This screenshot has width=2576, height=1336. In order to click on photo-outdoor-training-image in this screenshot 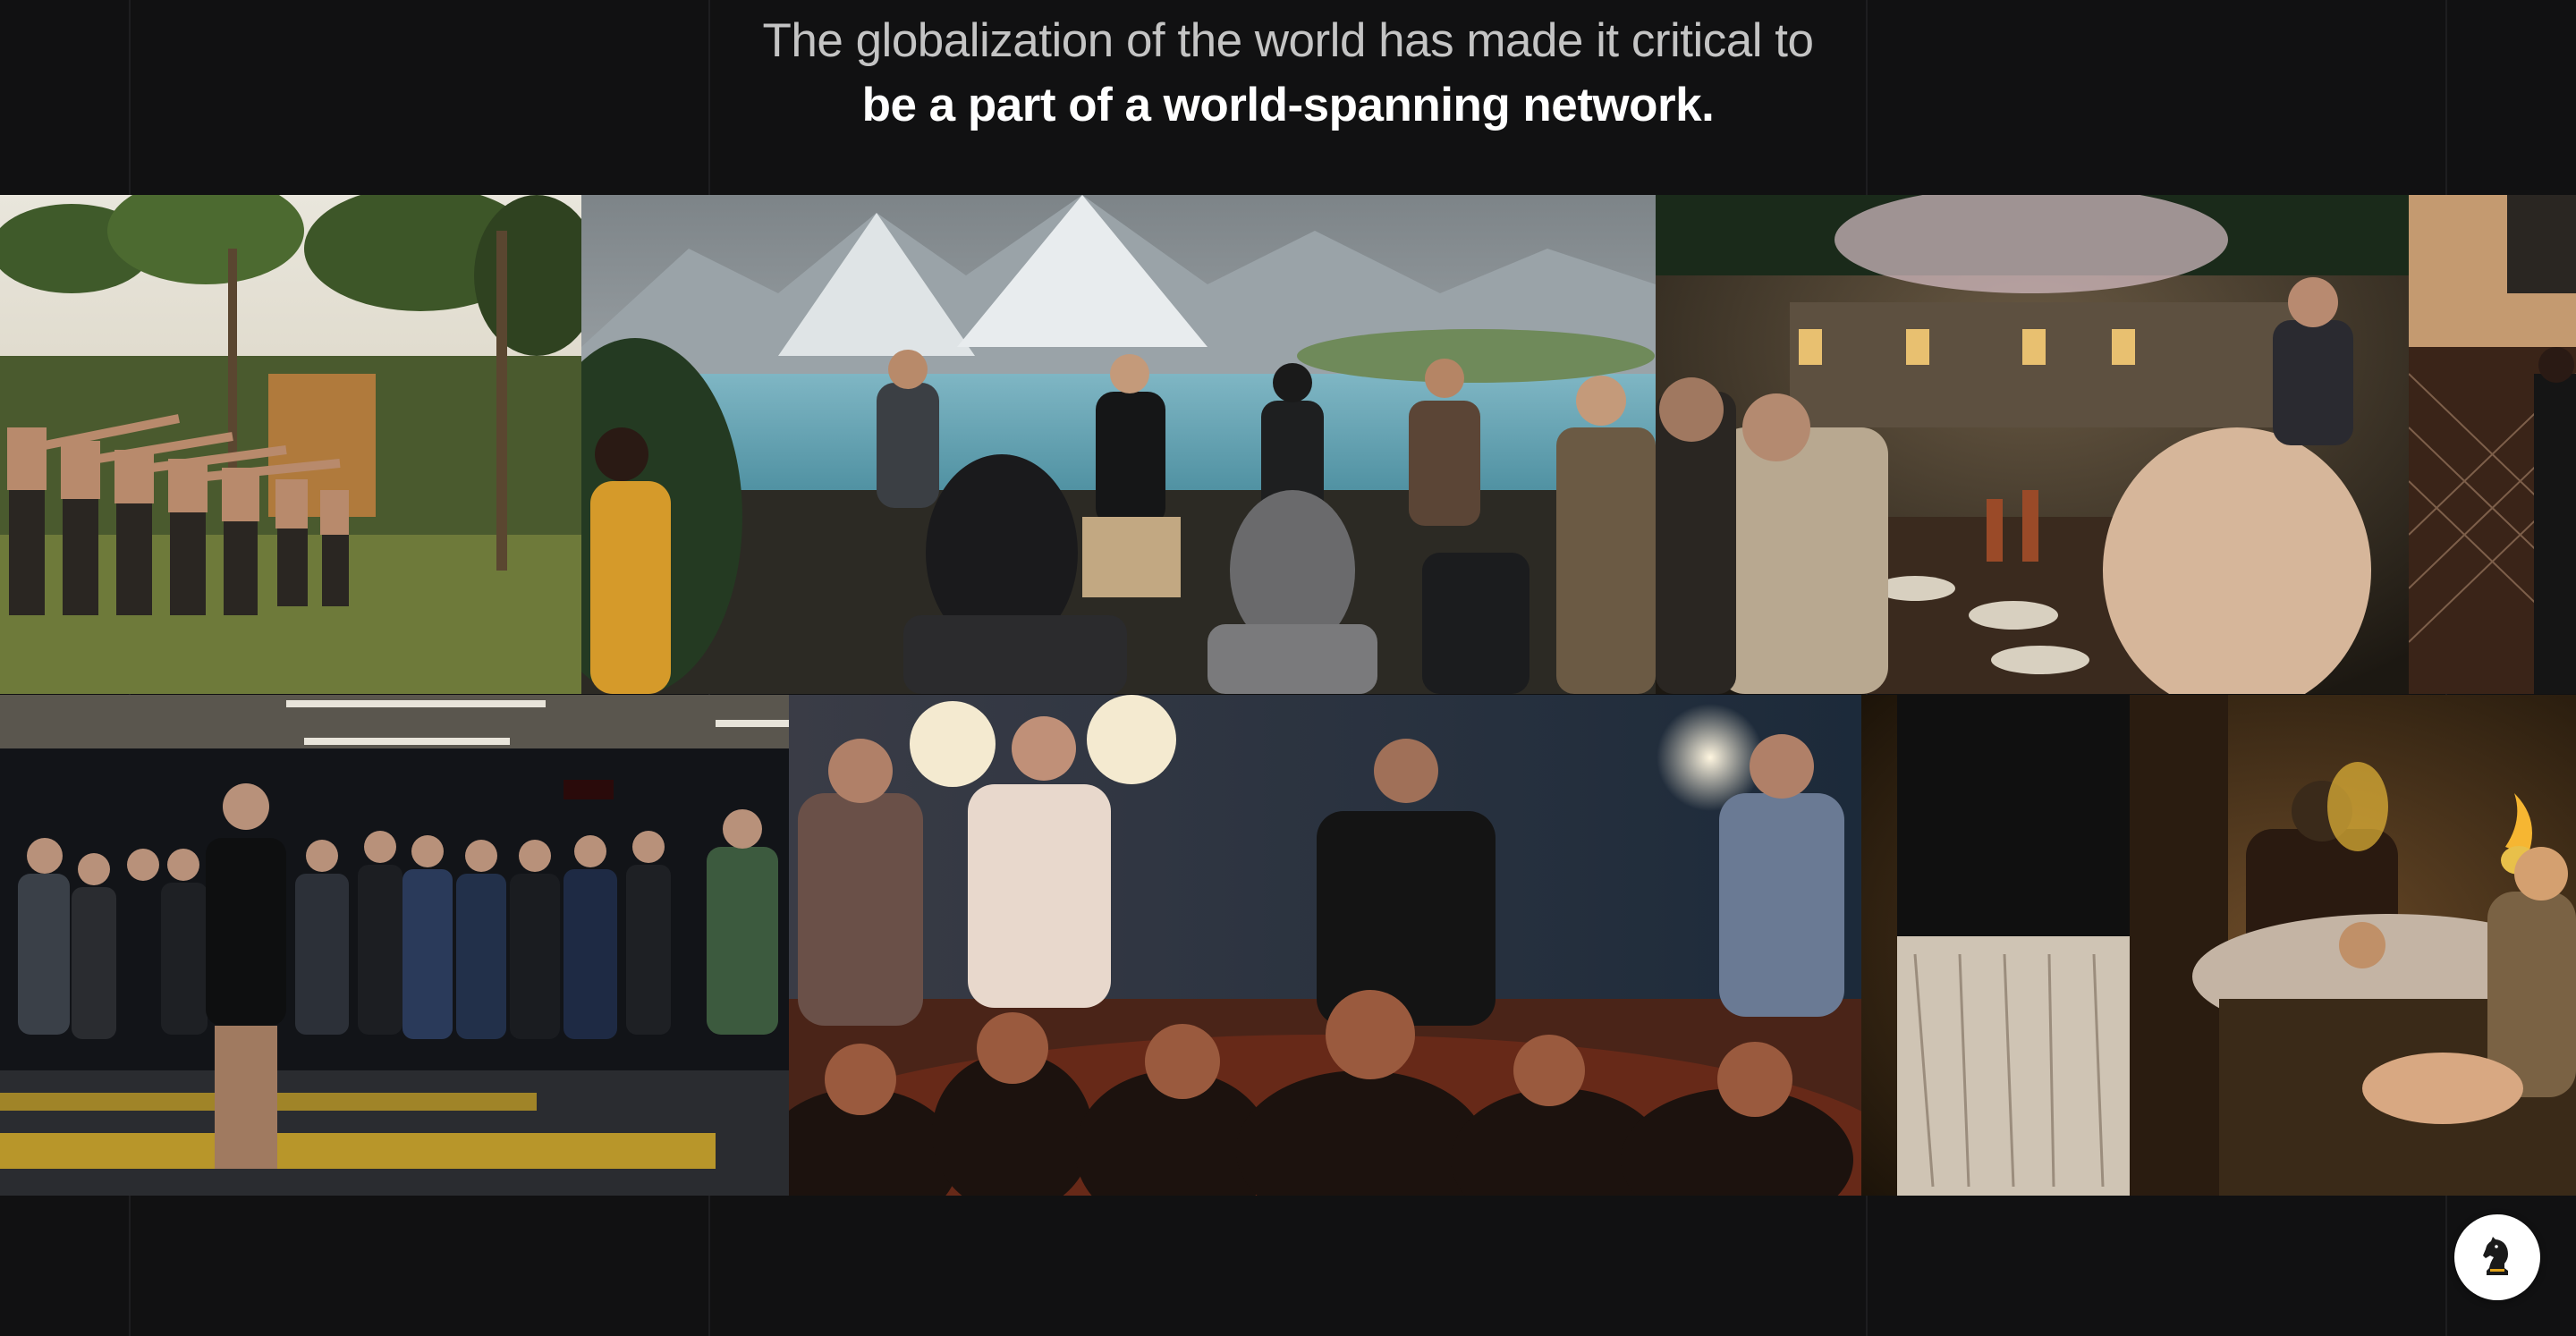, I will do `click(290, 445)`.